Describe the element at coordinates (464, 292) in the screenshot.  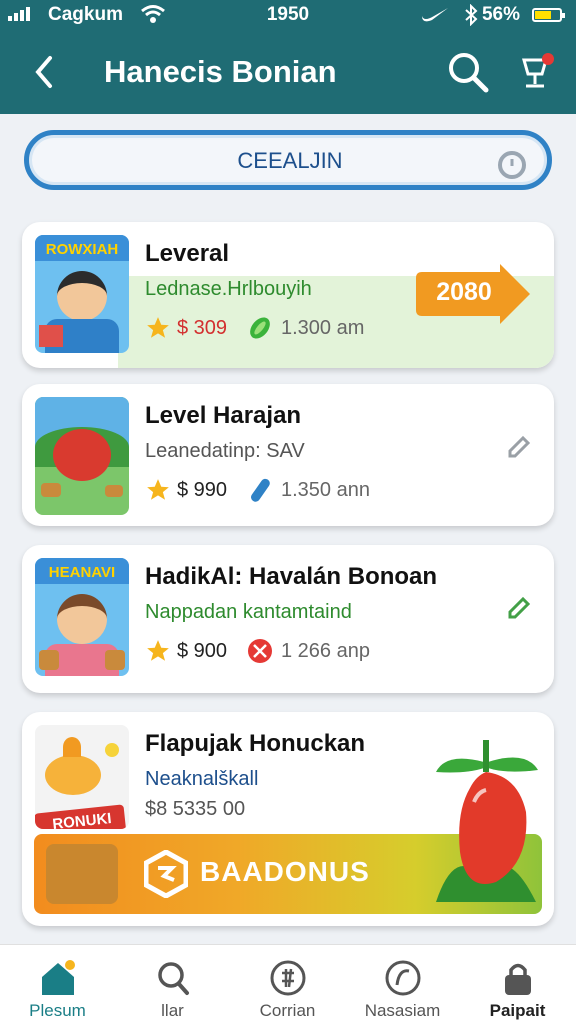
I see `reward-value: 2080` at that location.